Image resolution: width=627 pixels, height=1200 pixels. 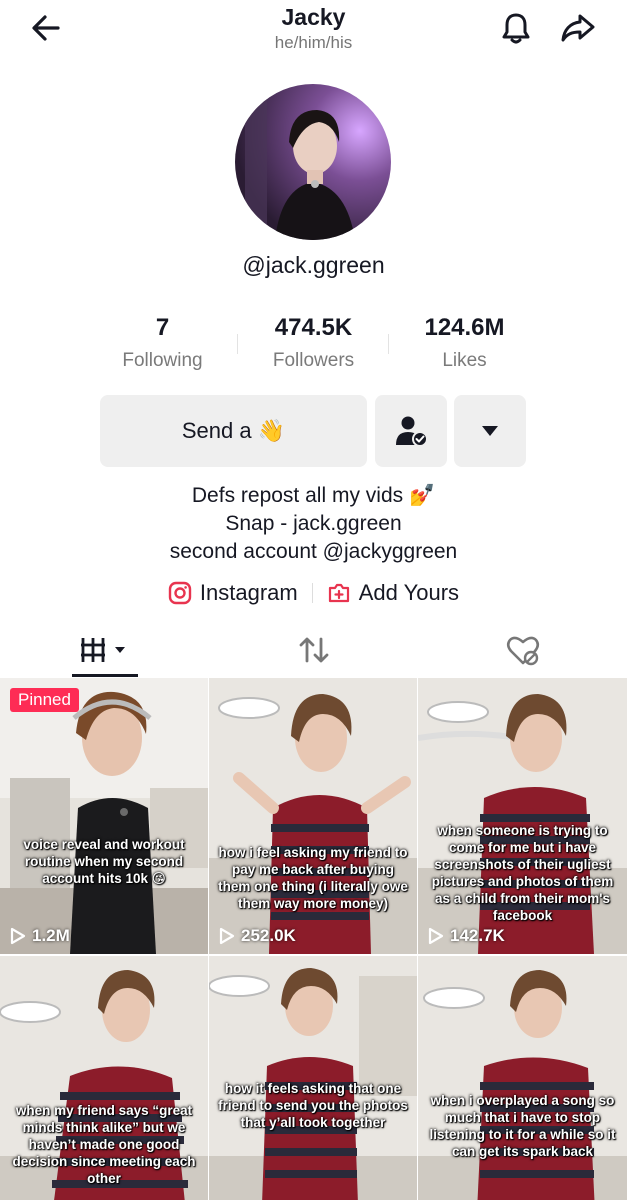 What do you see at coordinates (162, 360) in the screenshot?
I see `stat-label: Following` at bounding box center [162, 360].